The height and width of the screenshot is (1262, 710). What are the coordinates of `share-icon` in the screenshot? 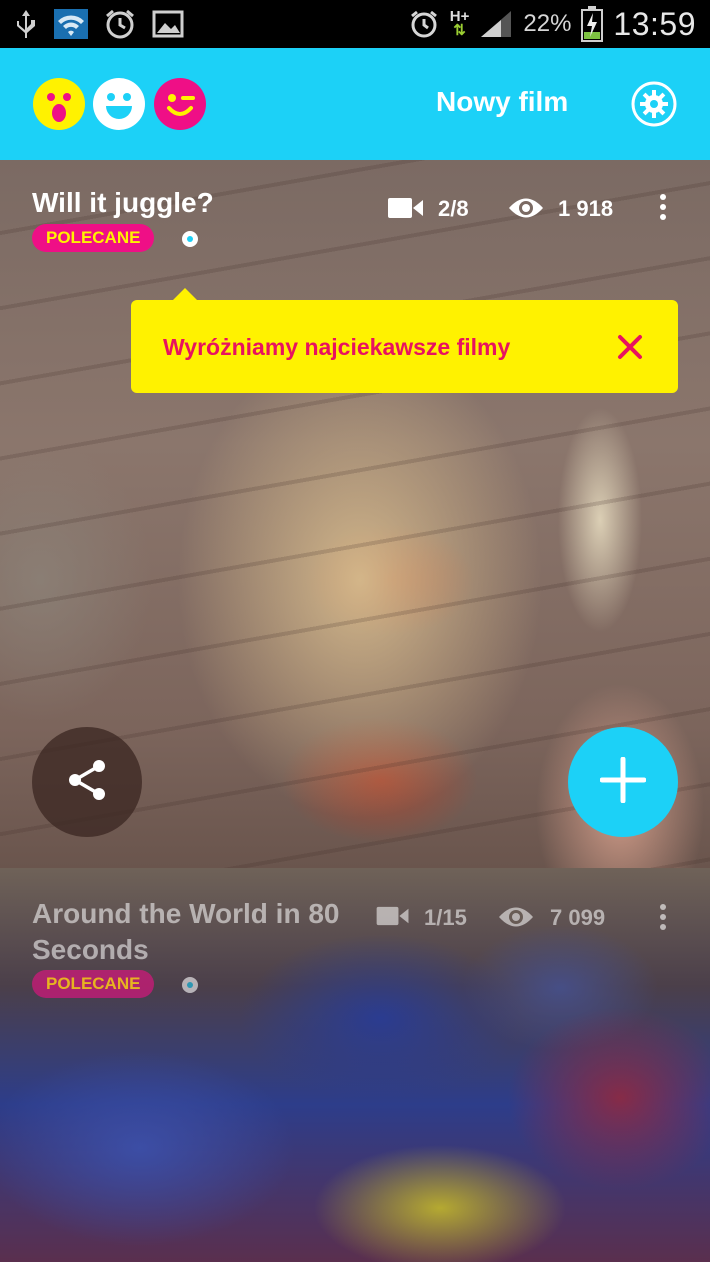 It's located at (87, 782).